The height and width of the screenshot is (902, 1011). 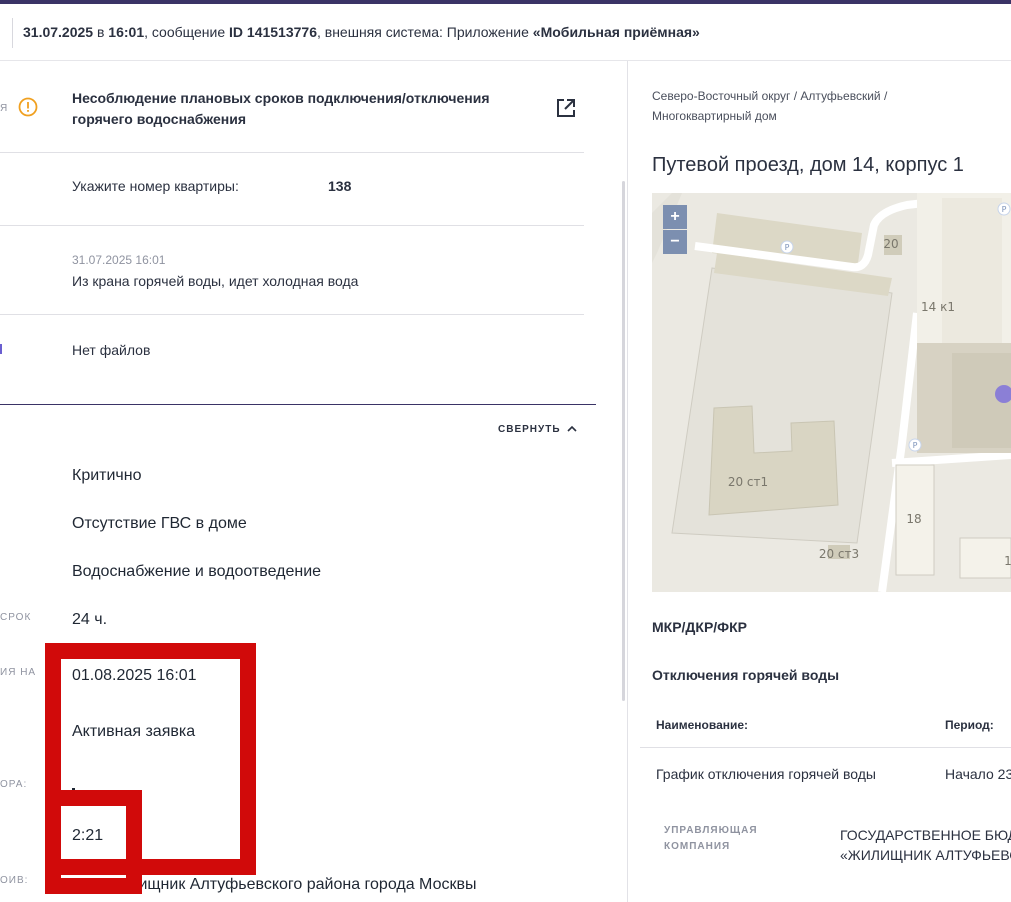 What do you see at coordinates (119, 260) in the screenshot?
I see `message-date: 31.07.2025 16:01` at bounding box center [119, 260].